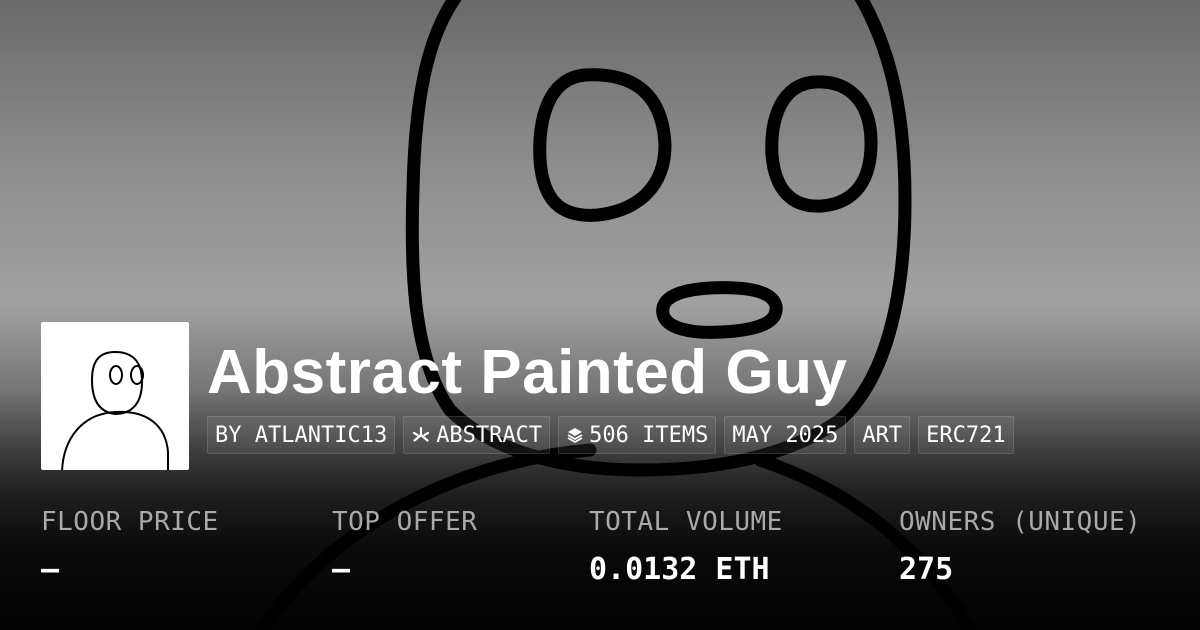 Image resolution: width=1200 pixels, height=630 pixels. I want to click on items-chip: 506 ITEMS, so click(637, 435).